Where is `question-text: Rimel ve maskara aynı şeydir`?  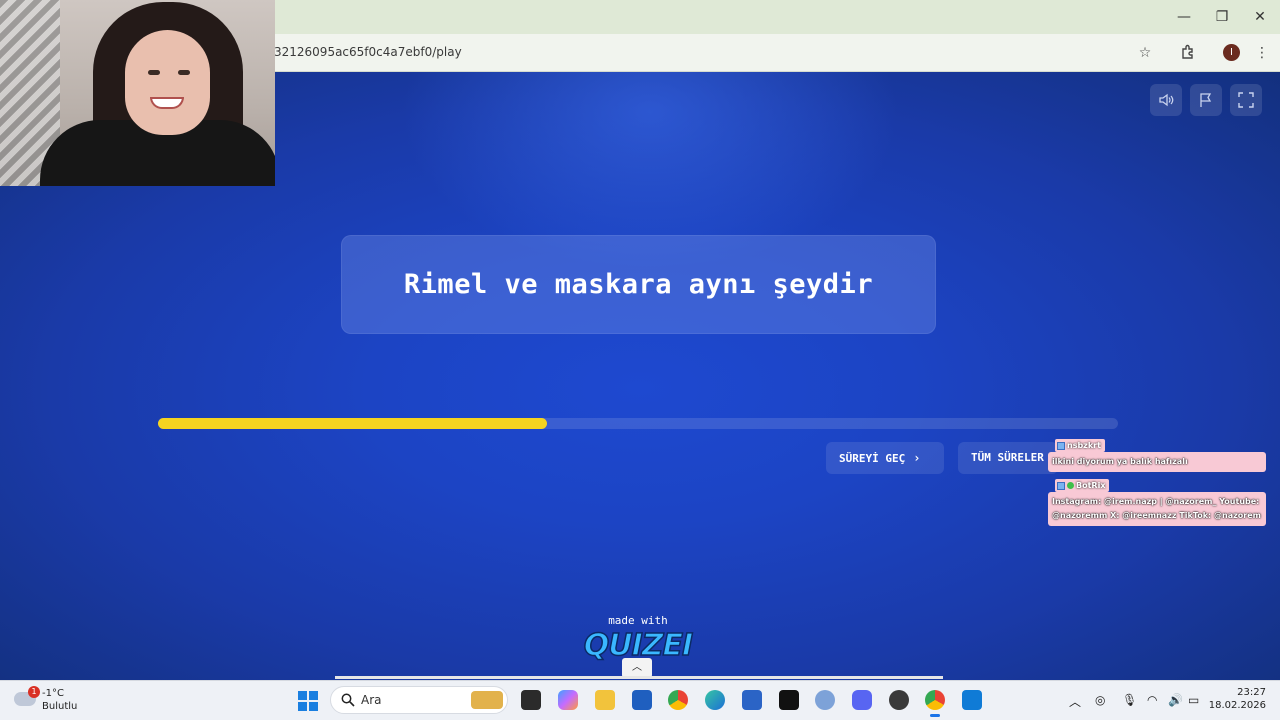 question-text: Rimel ve maskara aynı şeydir is located at coordinates (638, 284).